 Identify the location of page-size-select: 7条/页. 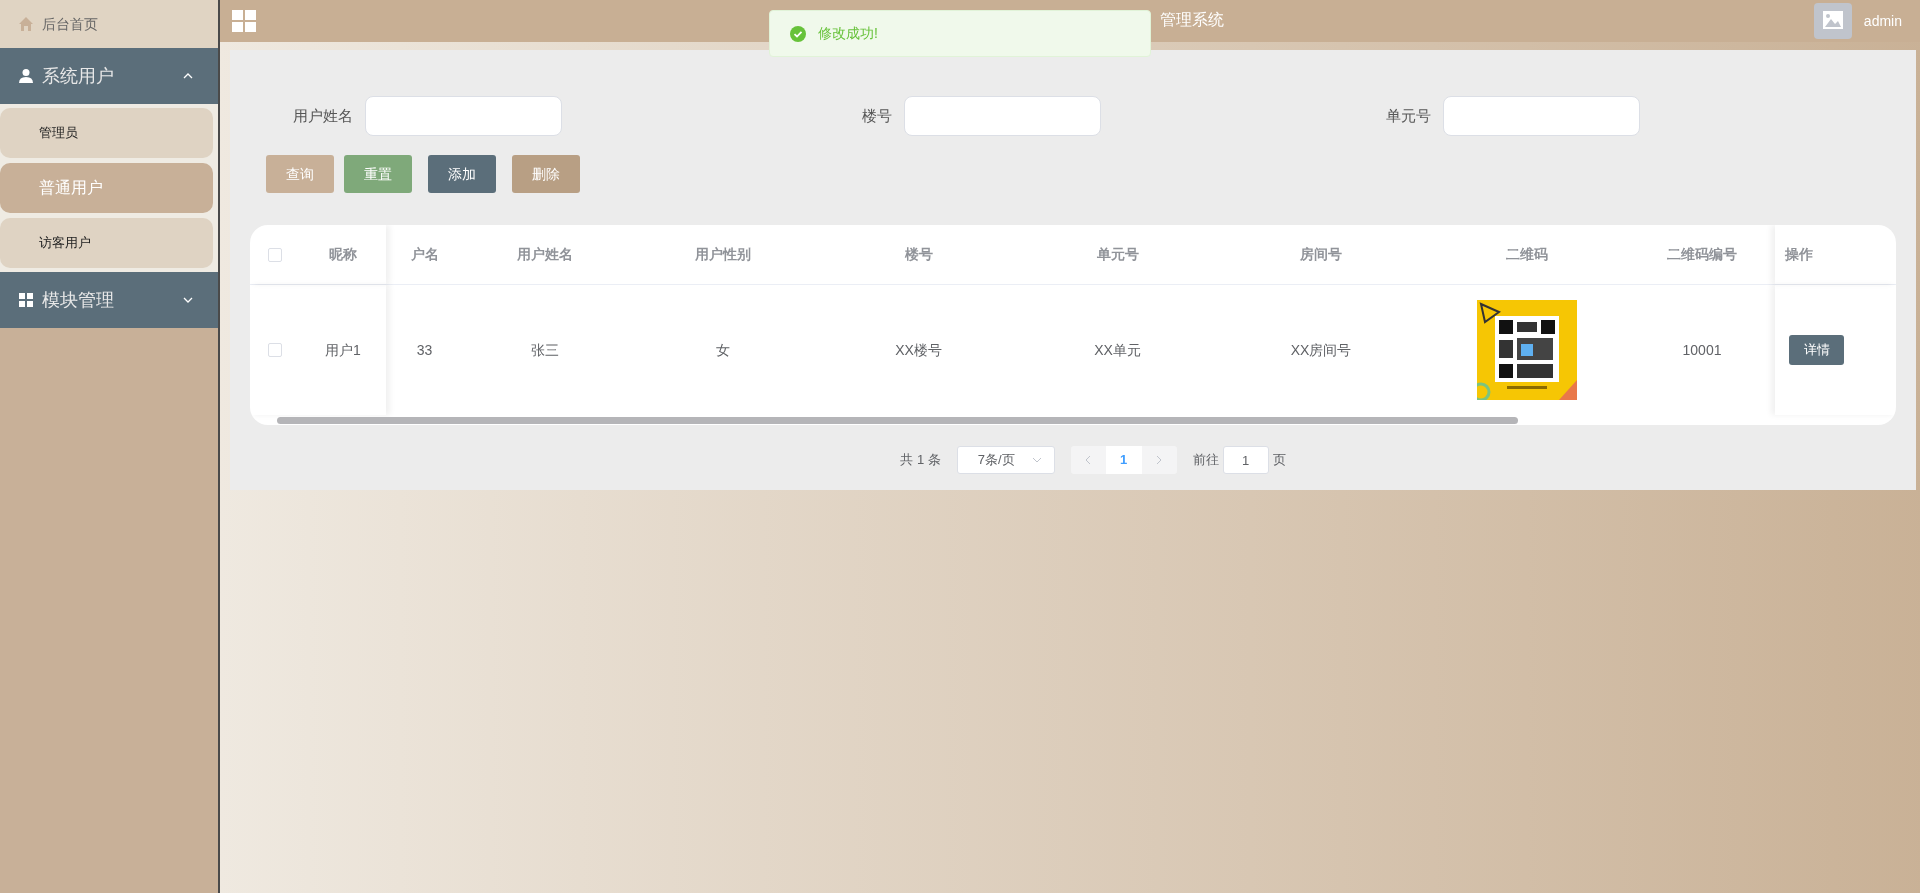
(1005, 460).